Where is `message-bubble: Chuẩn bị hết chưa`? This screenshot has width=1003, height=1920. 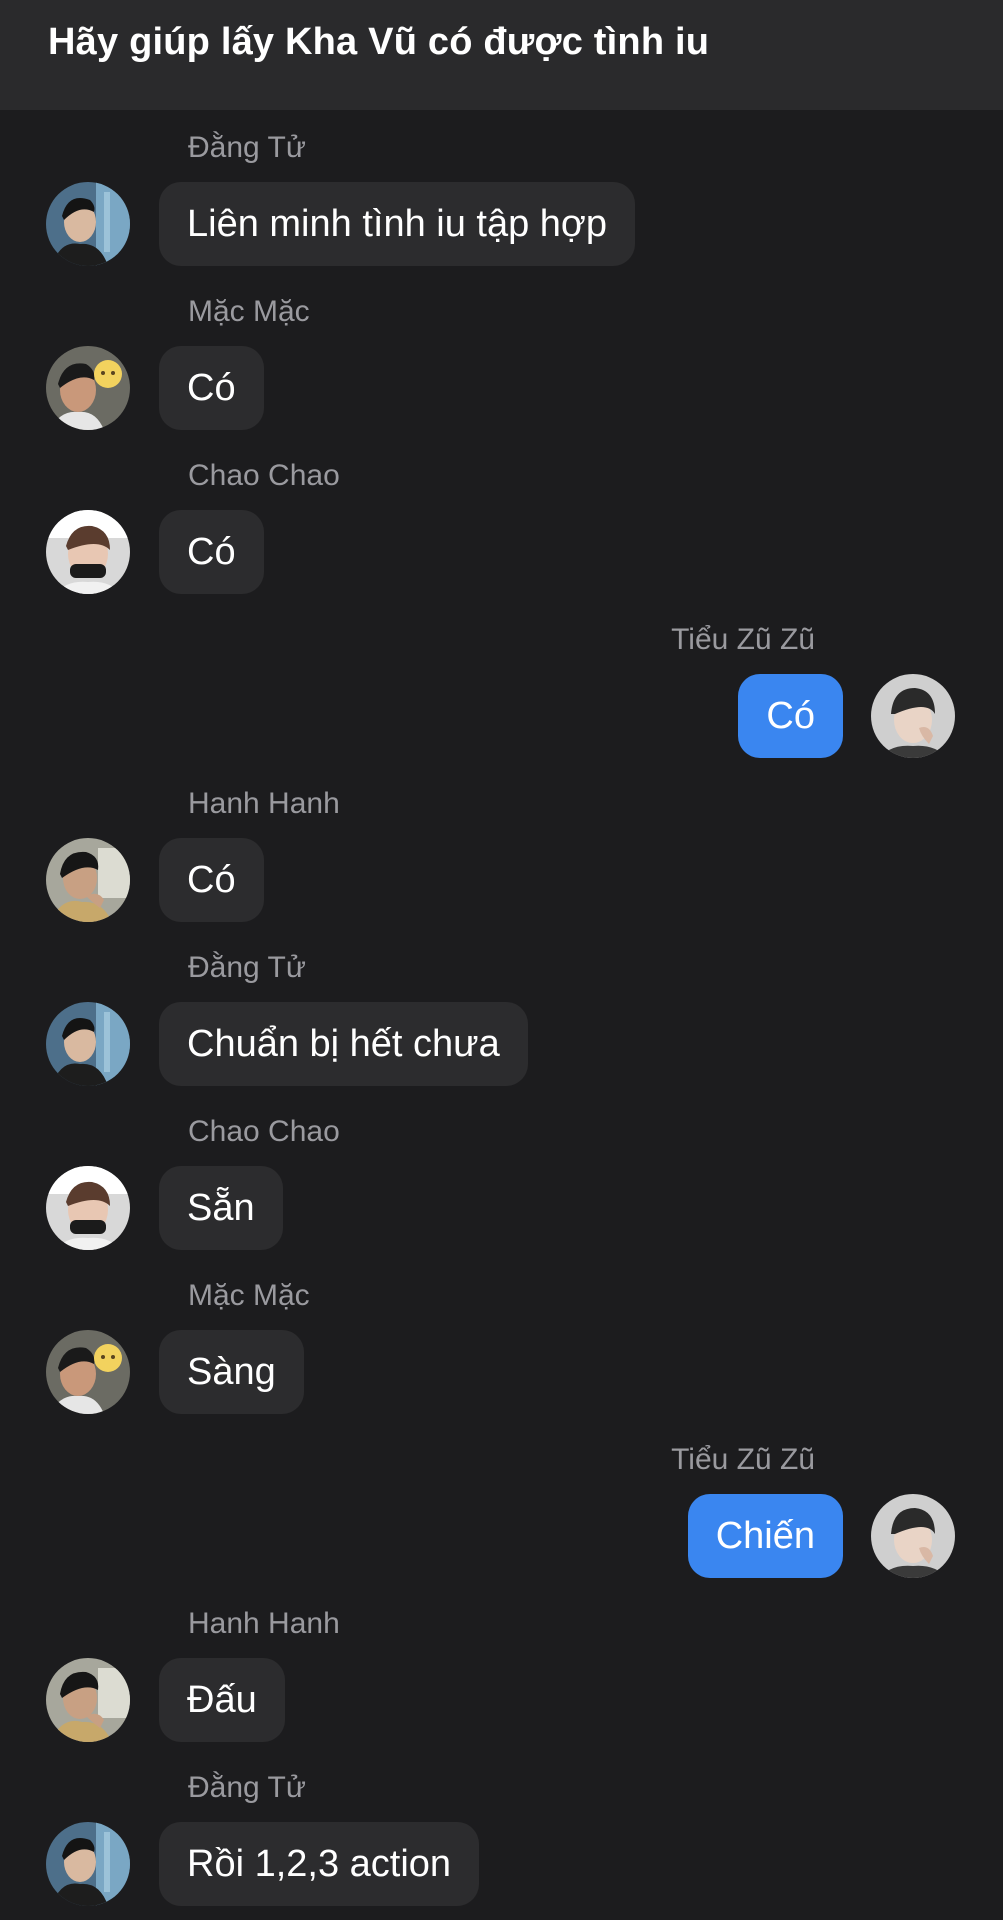 message-bubble: Chuẩn bị hết chưa is located at coordinates (343, 1044).